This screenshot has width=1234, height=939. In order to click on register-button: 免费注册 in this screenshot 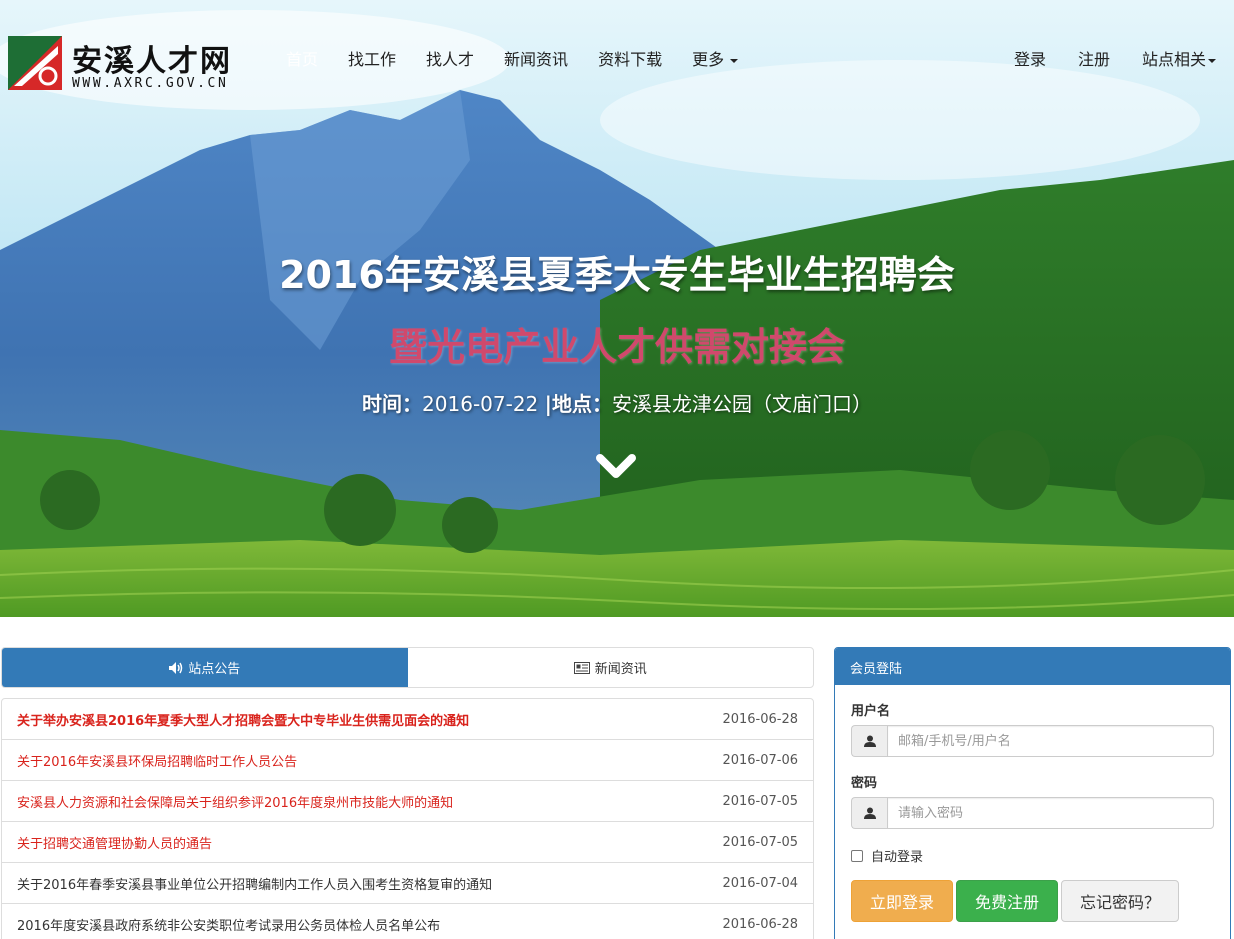, I will do `click(1007, 901)`.